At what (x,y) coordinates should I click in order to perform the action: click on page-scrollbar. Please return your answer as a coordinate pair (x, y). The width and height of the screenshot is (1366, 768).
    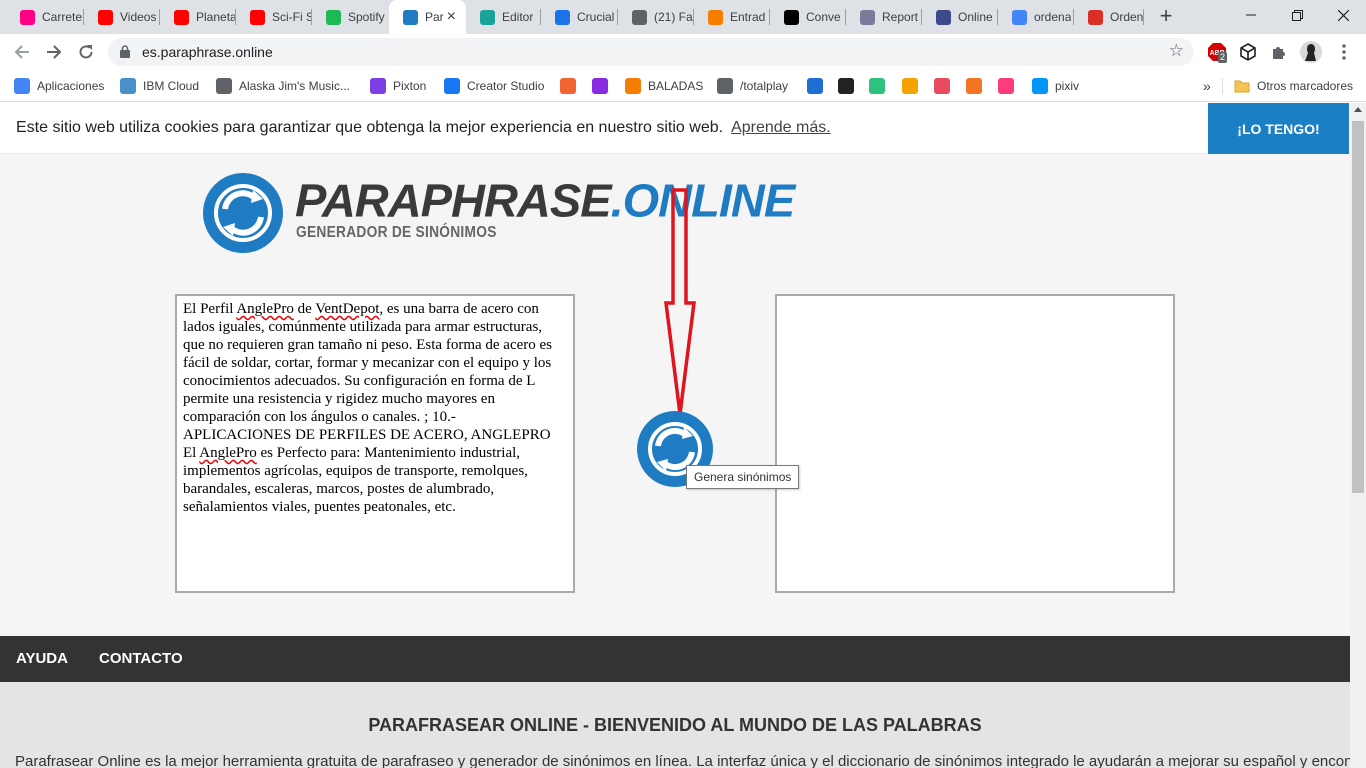
    Looking at the image, I should click on (1358, 435).